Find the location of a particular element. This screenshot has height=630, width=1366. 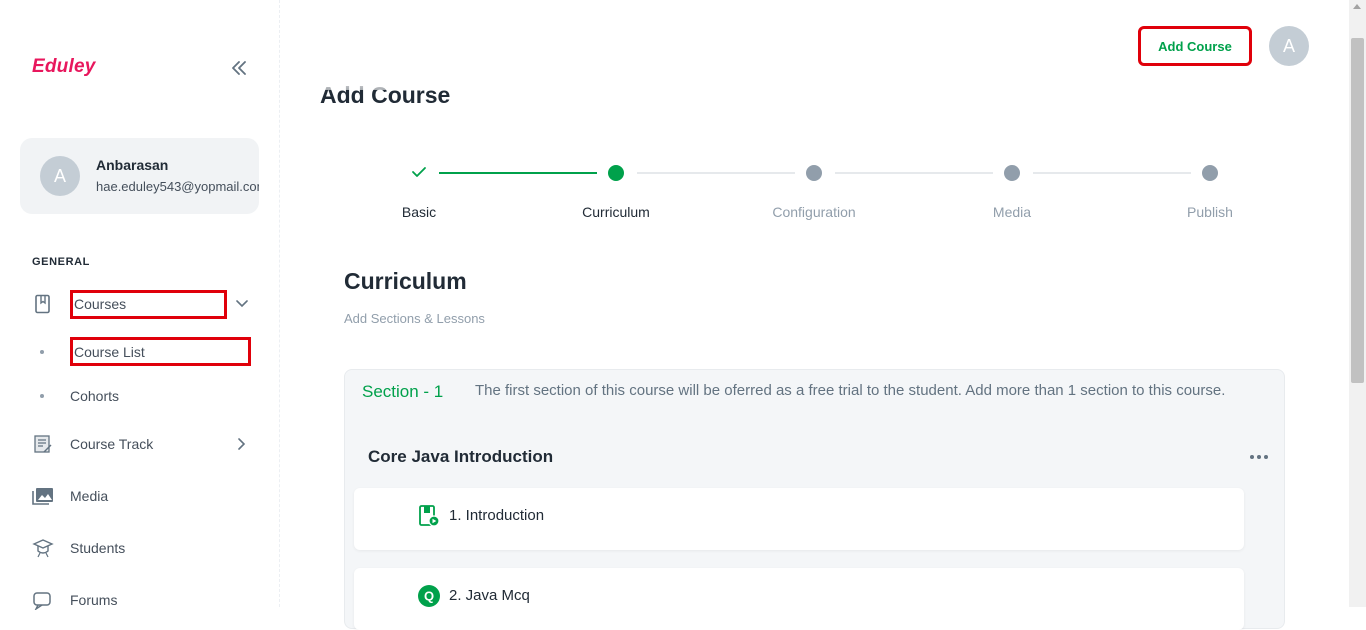

graduation-cap-icon is located at coordinates (43, 548).